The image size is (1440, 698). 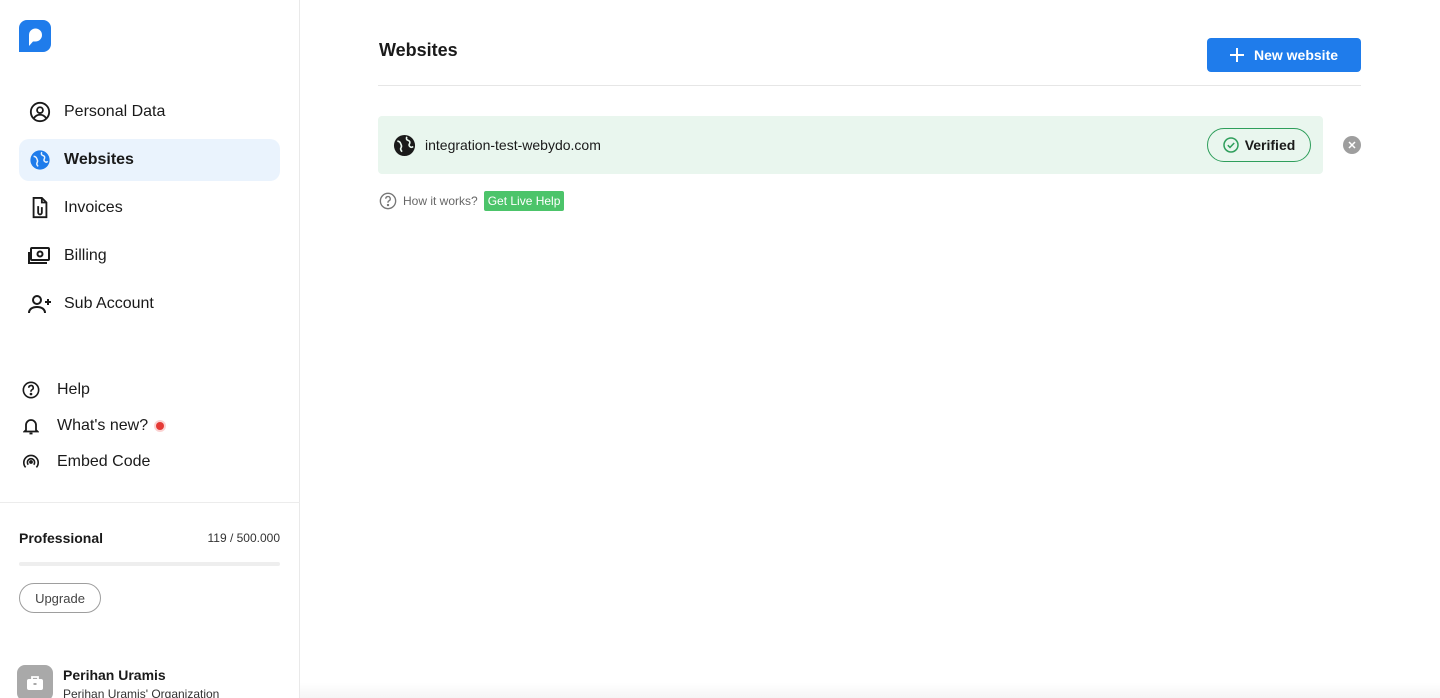 I want to click on embed-code-label: Embed Code, so click(x=104, y=461).